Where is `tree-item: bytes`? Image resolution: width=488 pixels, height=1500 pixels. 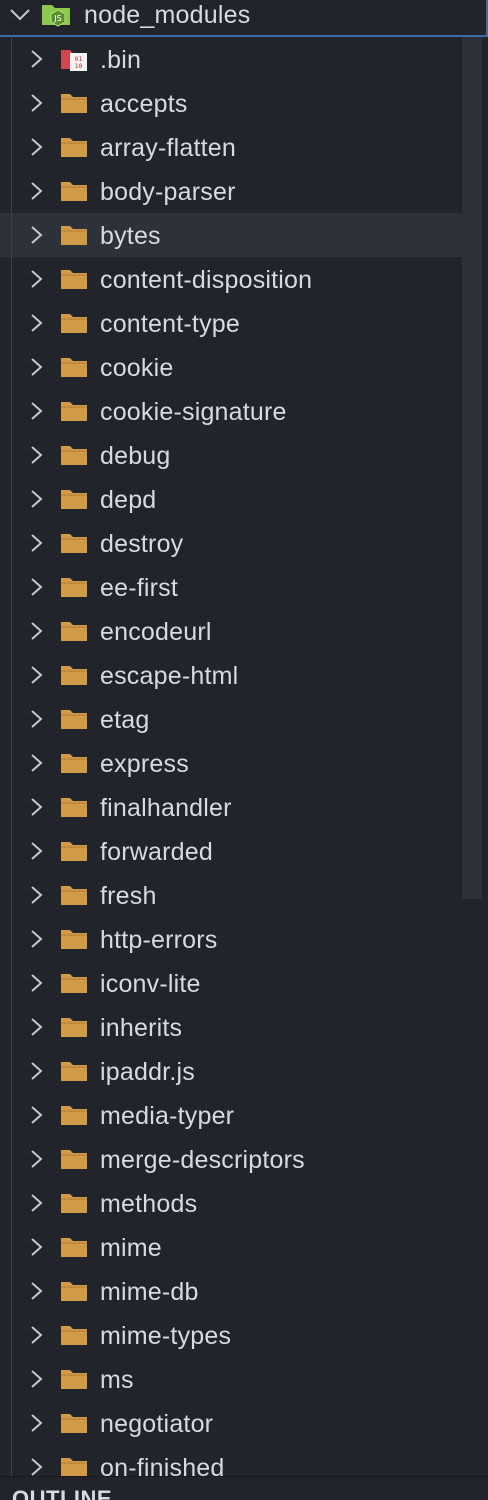
tree-item: bytes is located at coordinates (244, 235).